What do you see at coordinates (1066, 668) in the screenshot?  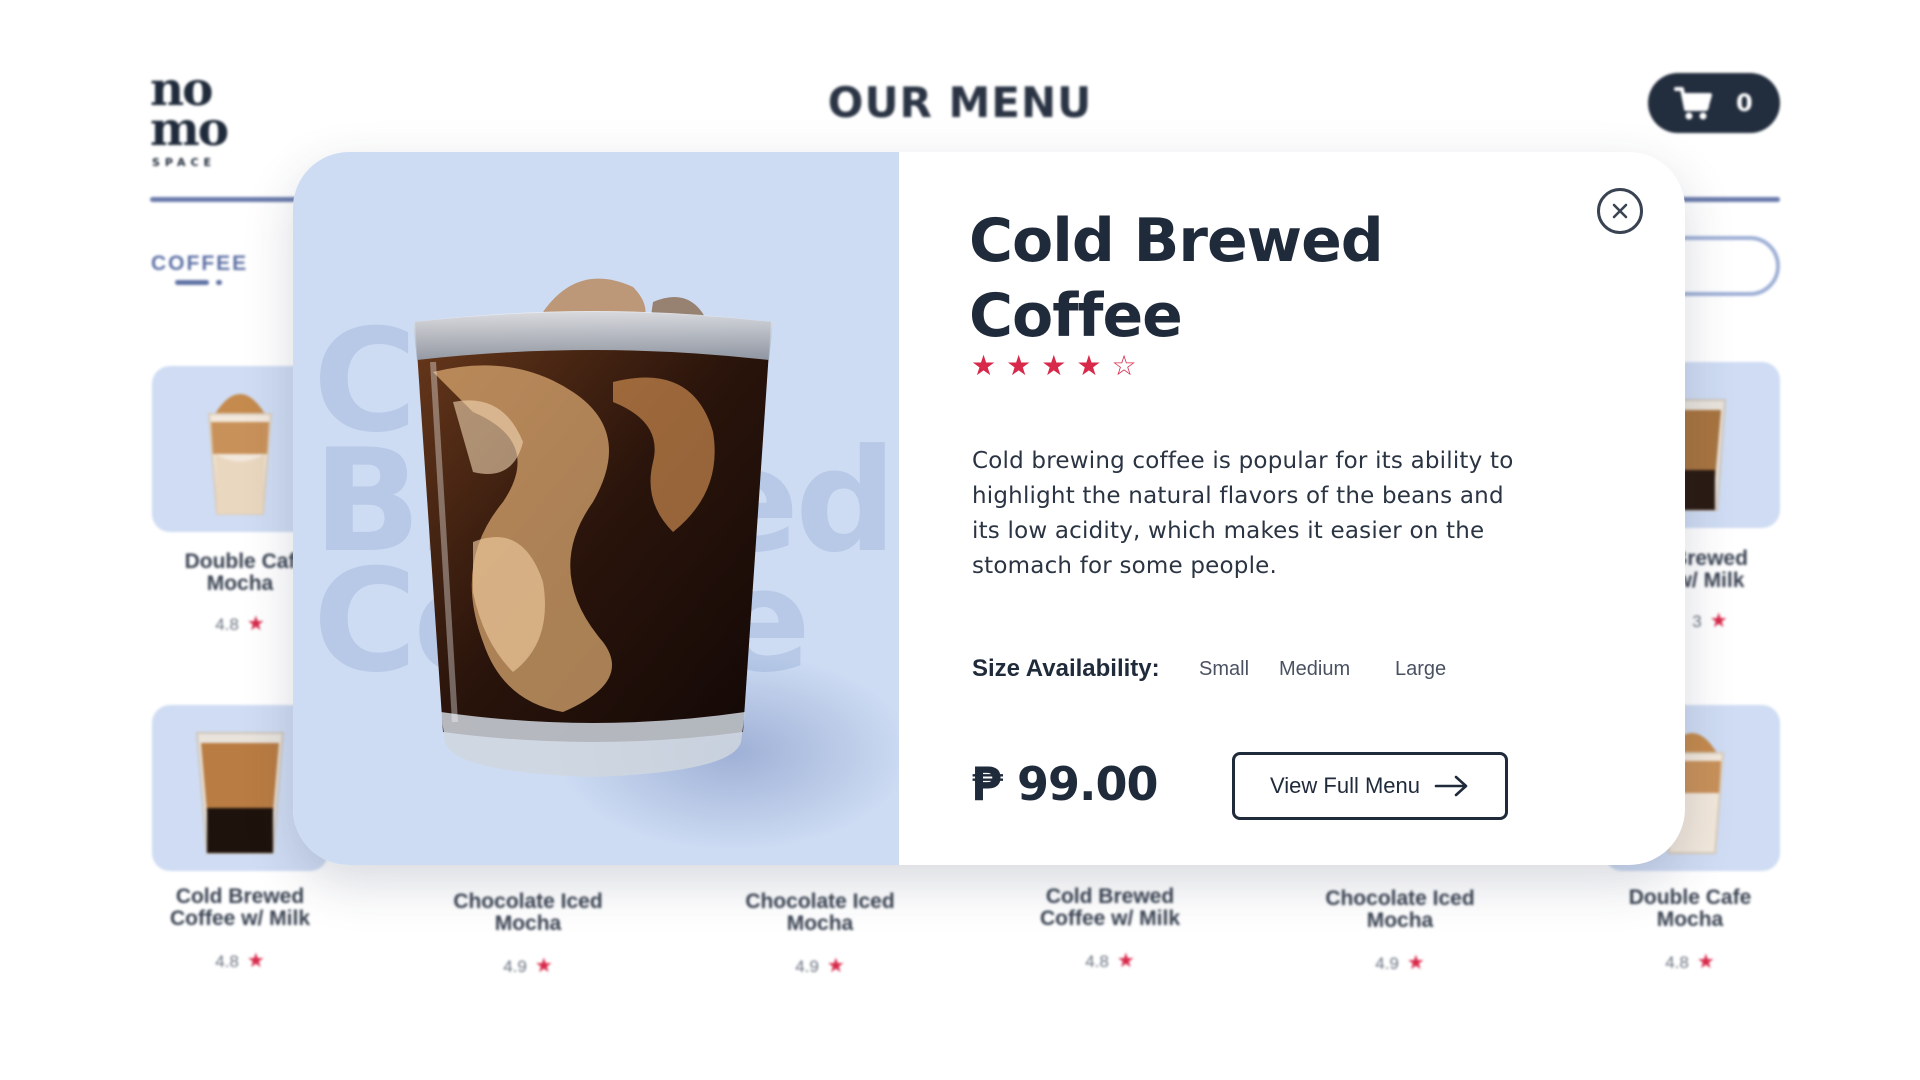 I see `size-availability-label: Size Availability:` at bounding box center [1066, 668].